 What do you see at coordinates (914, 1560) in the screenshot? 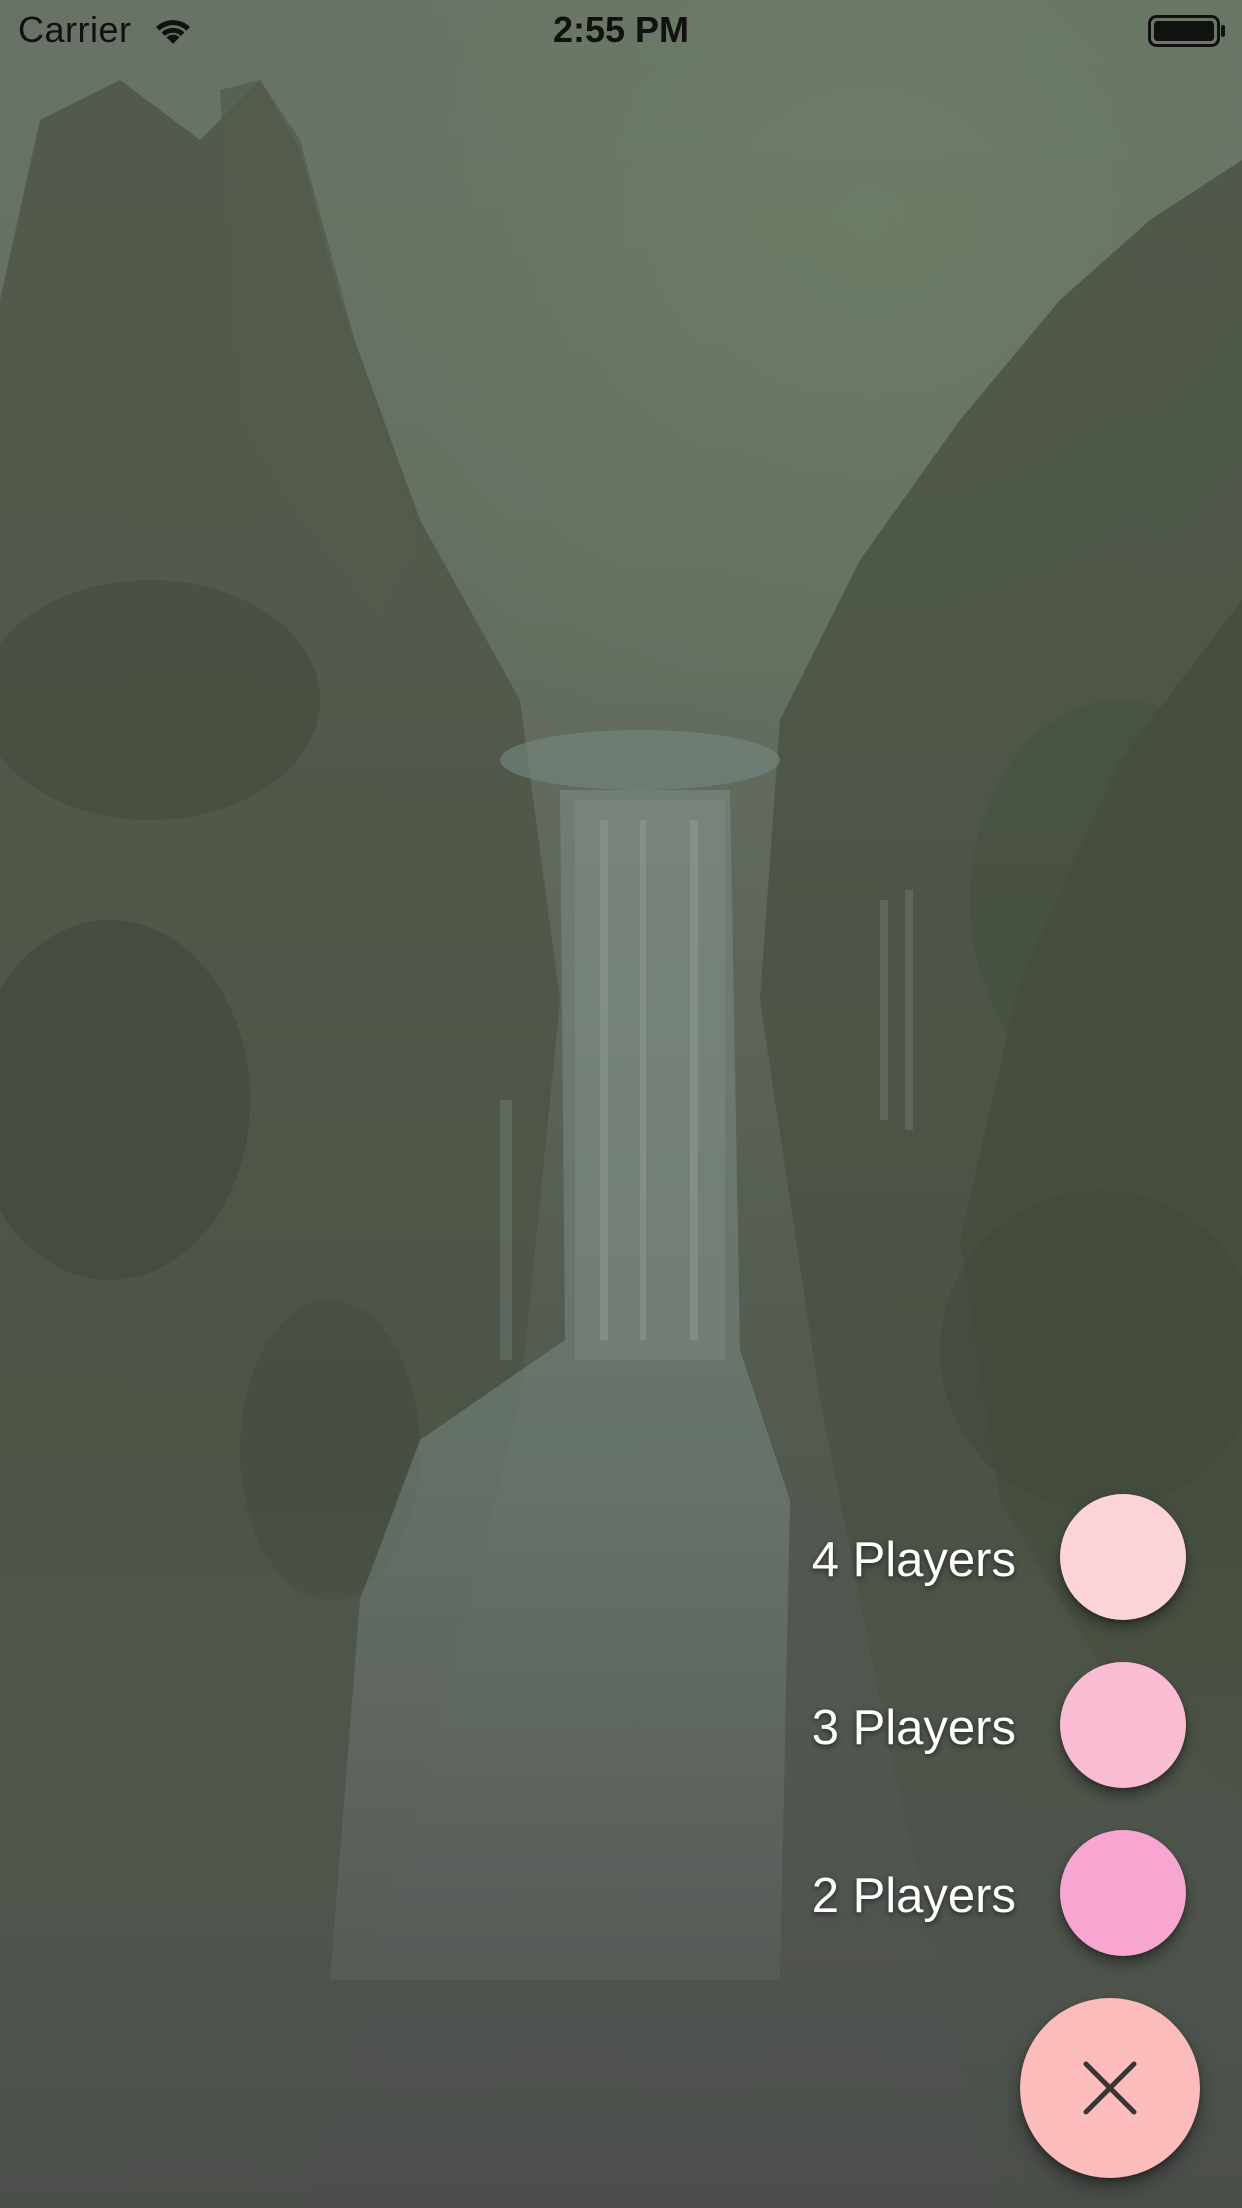
I see `option-label-4-players: 4 Players` at bounding box center [914, 1560].